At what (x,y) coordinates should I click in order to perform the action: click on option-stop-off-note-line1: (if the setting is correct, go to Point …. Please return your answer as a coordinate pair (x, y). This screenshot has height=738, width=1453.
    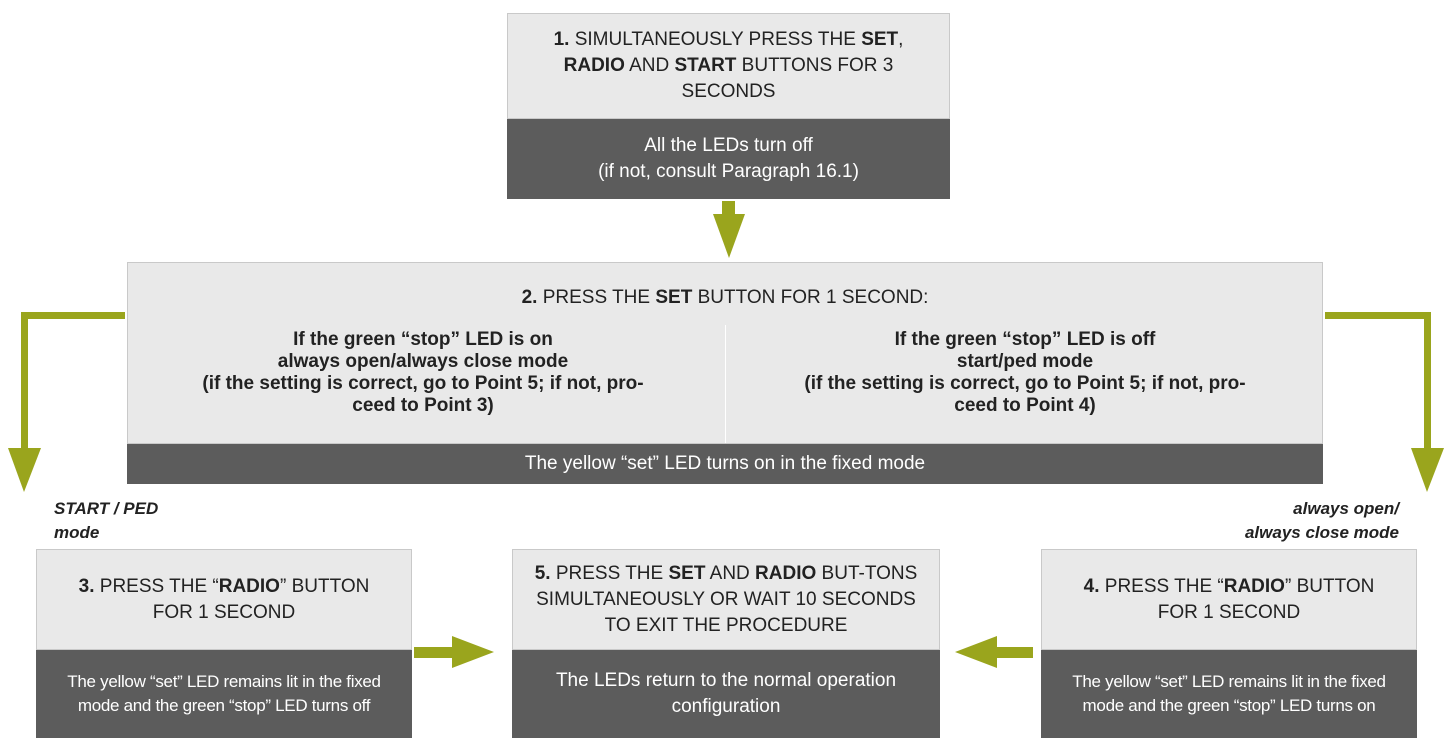
    Looking at the image, I should click on (1025, 383).